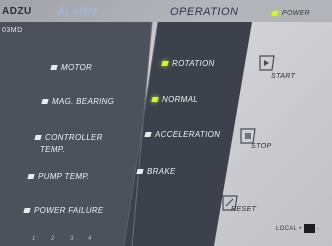 The width and height of the screenshot is (332, 246). What do you see at coordinates (148, 134) in the screenshot?
I see `acceleration-lamp-icon` at bounding box center [148, 134].